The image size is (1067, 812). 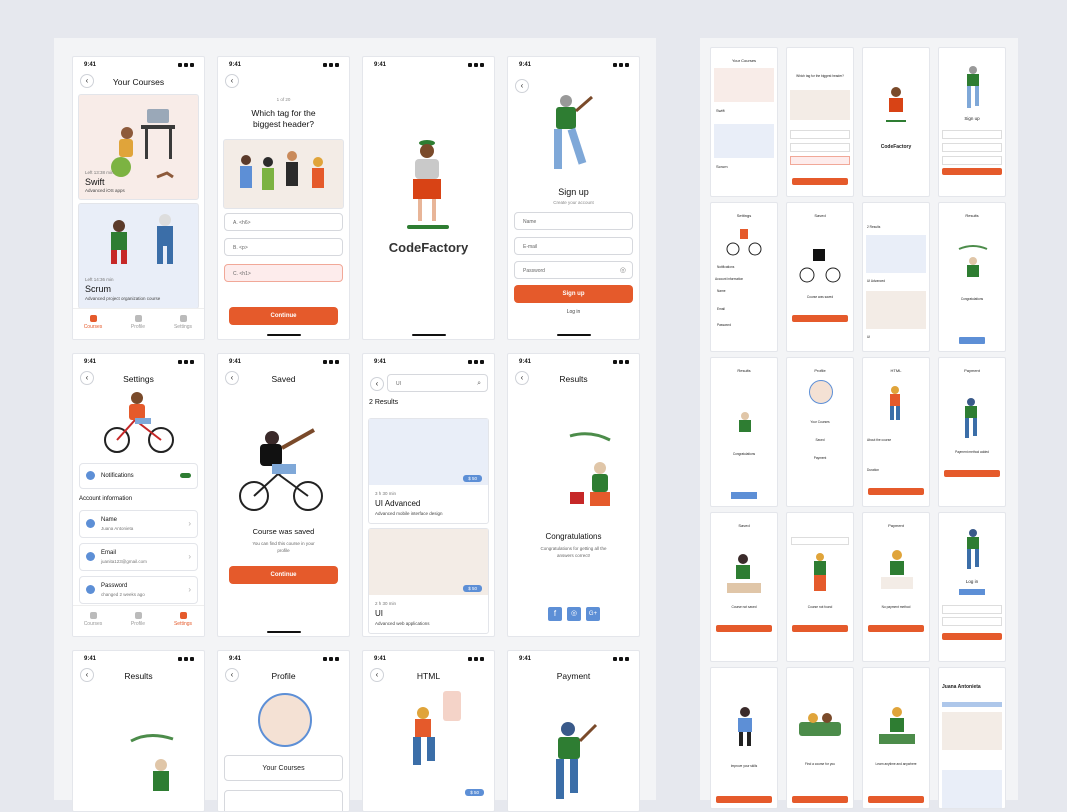 I want to click on screen-html: 9:41 ‹ HTML $ 50, so click(x=428, y=731).